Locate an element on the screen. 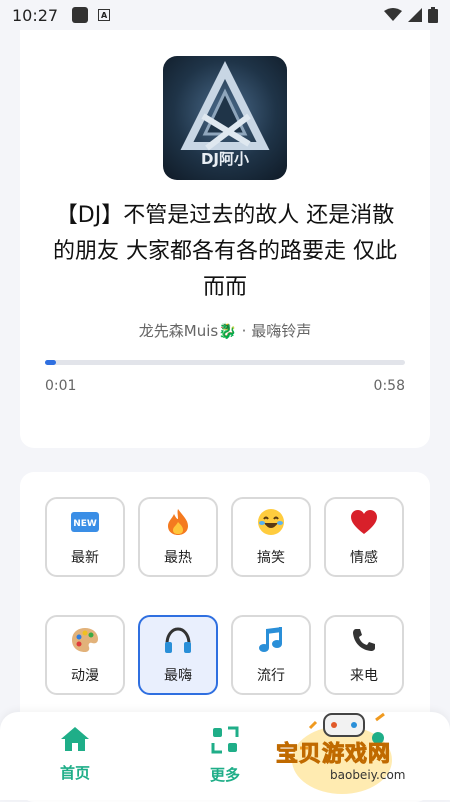  category-anime-button: 动漫 is located at coordinates (85, 655).